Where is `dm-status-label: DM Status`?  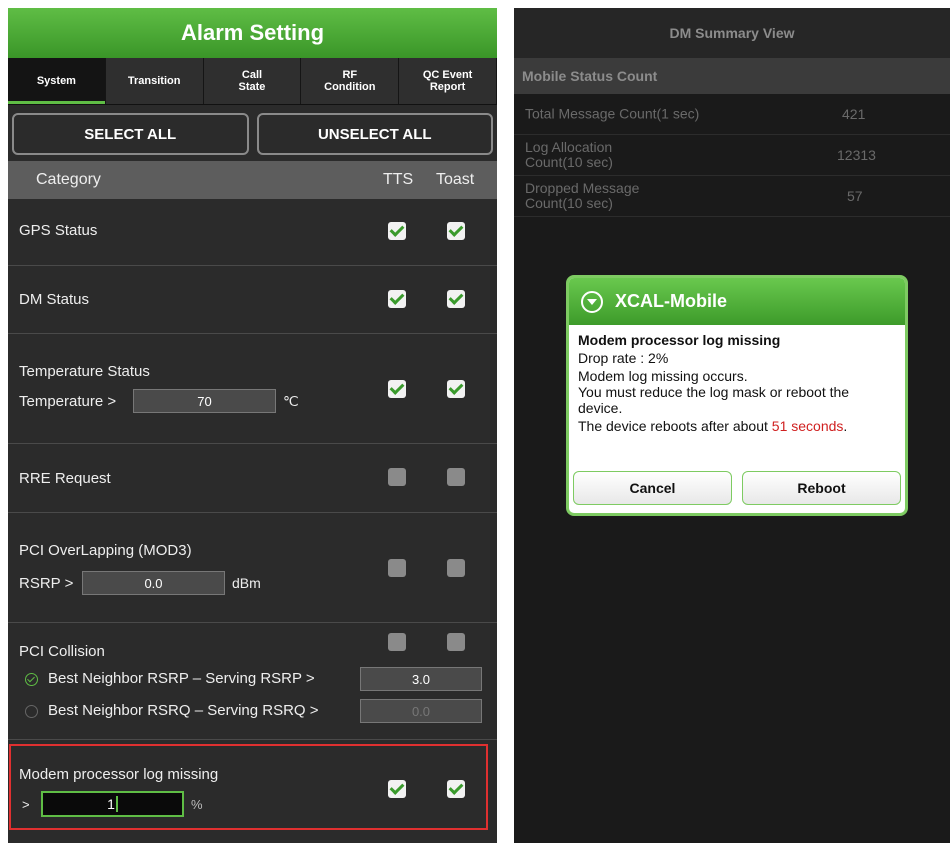 dm-status-label: DM Status is located at coordinates (54, 299).